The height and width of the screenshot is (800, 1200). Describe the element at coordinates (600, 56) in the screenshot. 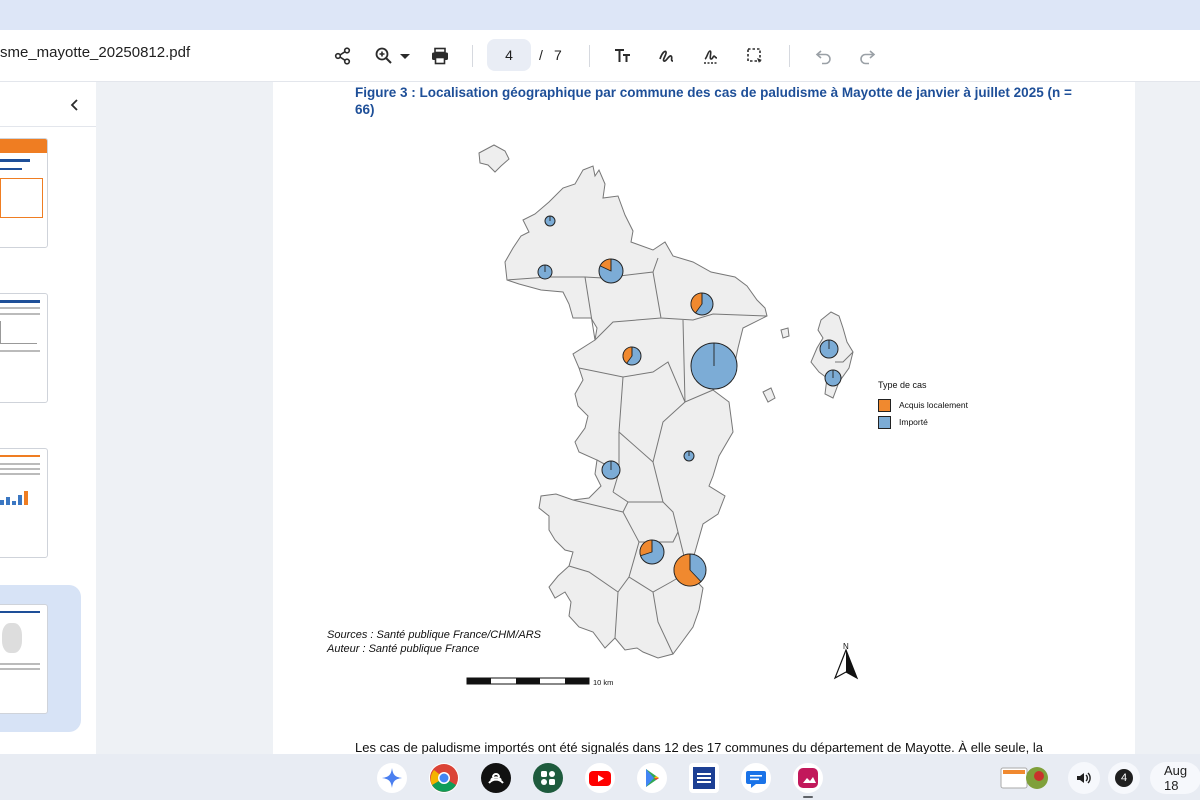

I see `pdf-toolbar: sme_mayotte_20250812.pdf / 7` at that location.